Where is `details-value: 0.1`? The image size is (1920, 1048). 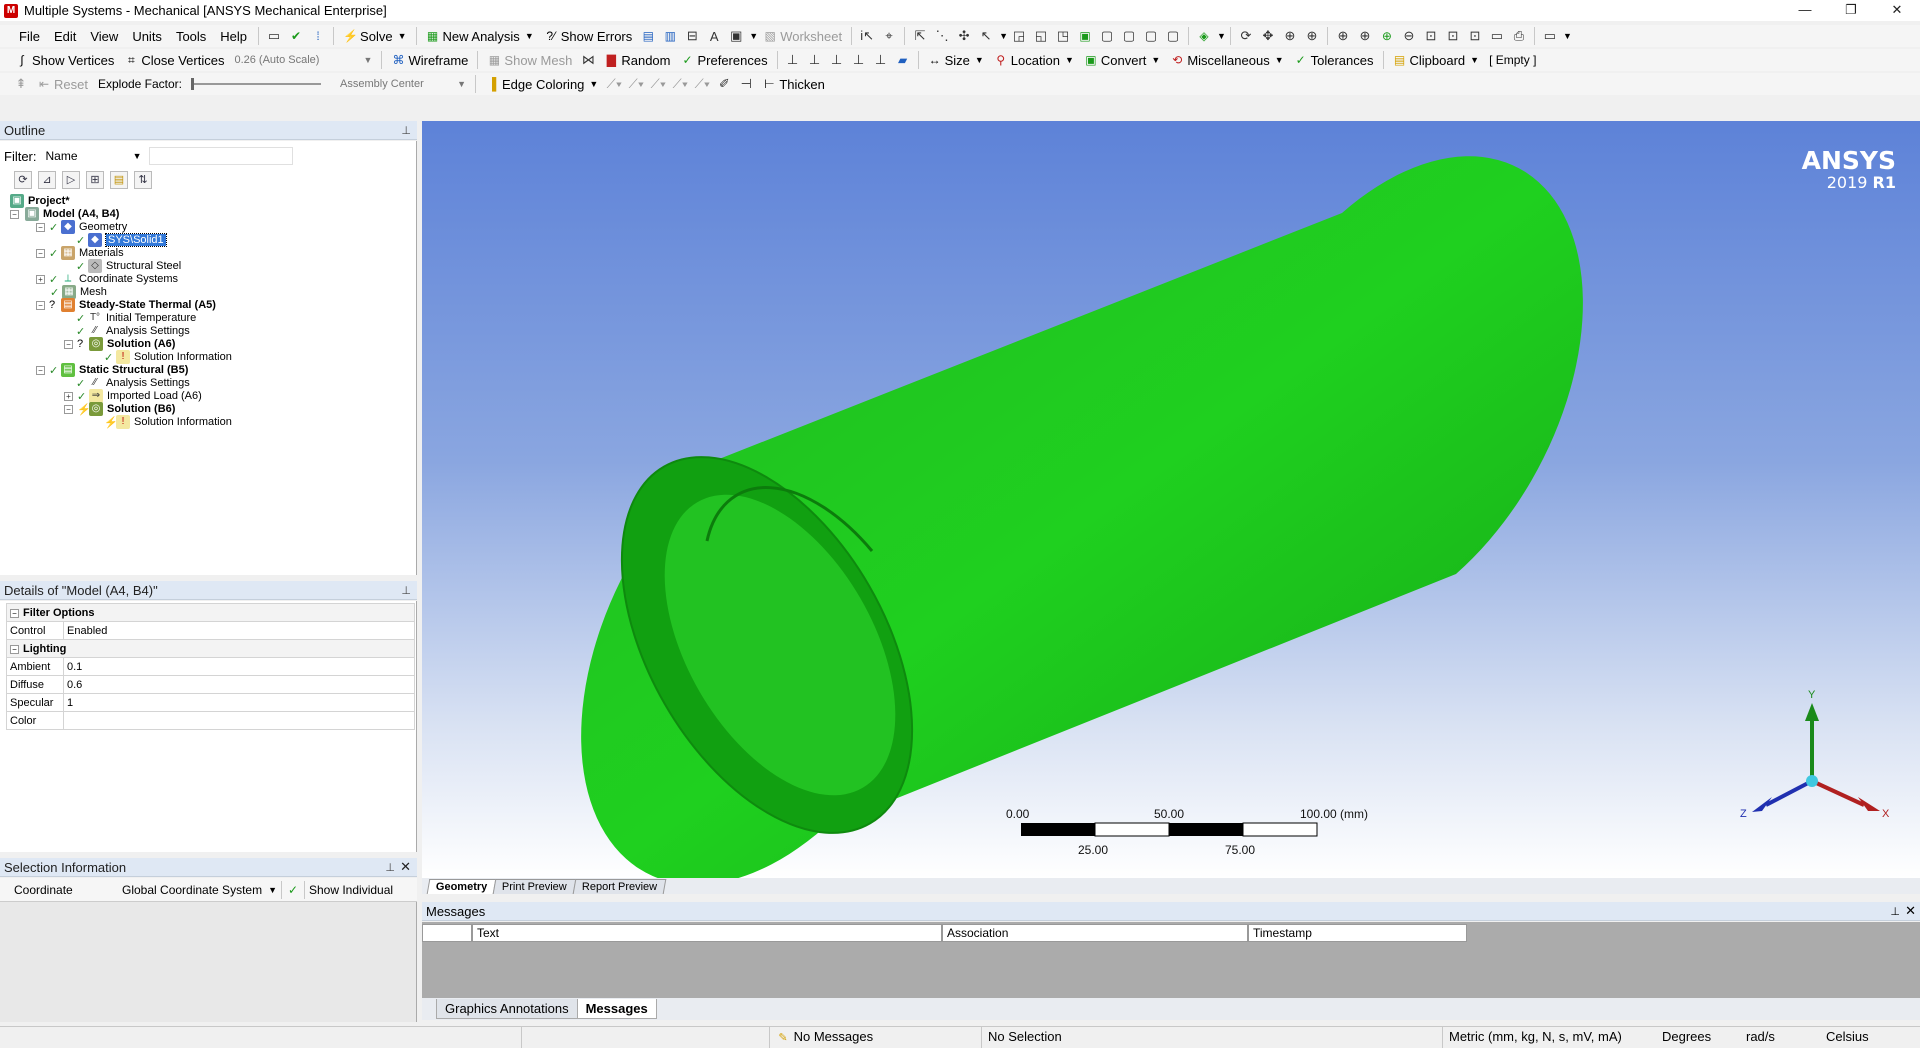
details-value: 0.1 is located at coordinates (239, 666).